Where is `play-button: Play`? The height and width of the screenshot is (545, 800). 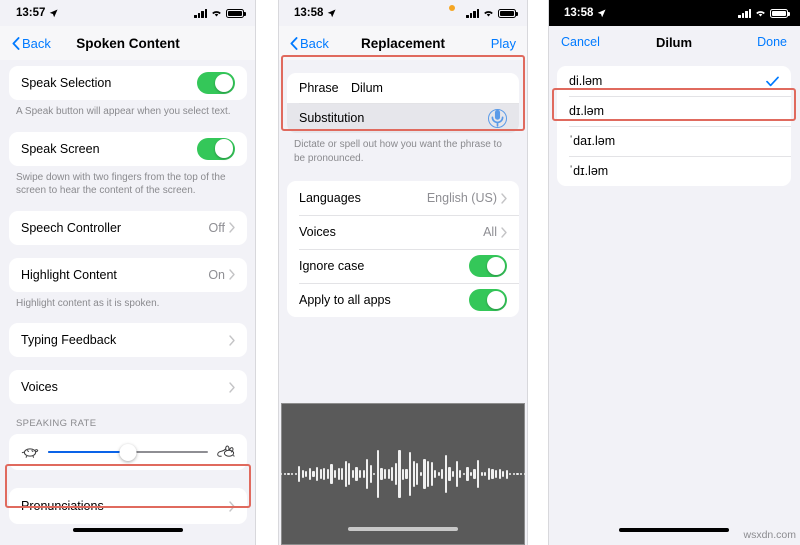 play-button: Play is located at coordinates (503, 43).